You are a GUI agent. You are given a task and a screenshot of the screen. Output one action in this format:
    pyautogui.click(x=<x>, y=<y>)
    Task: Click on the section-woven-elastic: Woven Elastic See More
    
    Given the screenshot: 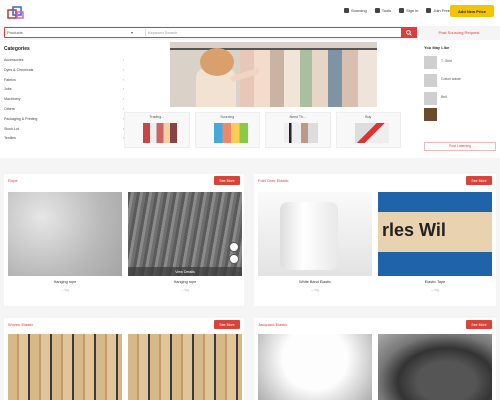 What is the action you would take?
    pyautogui.click(x=124, y=359)
    